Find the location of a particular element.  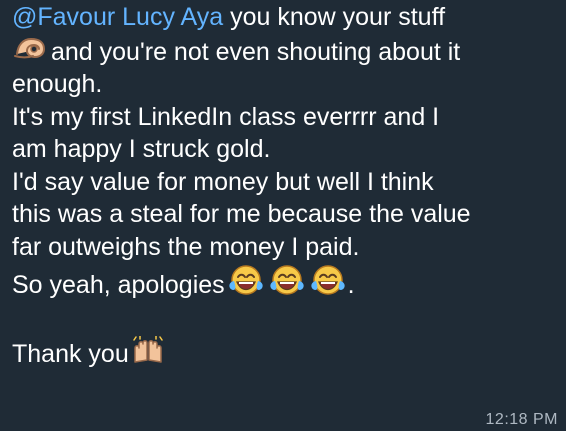

message-spacer is located at coordinates (286, 319).